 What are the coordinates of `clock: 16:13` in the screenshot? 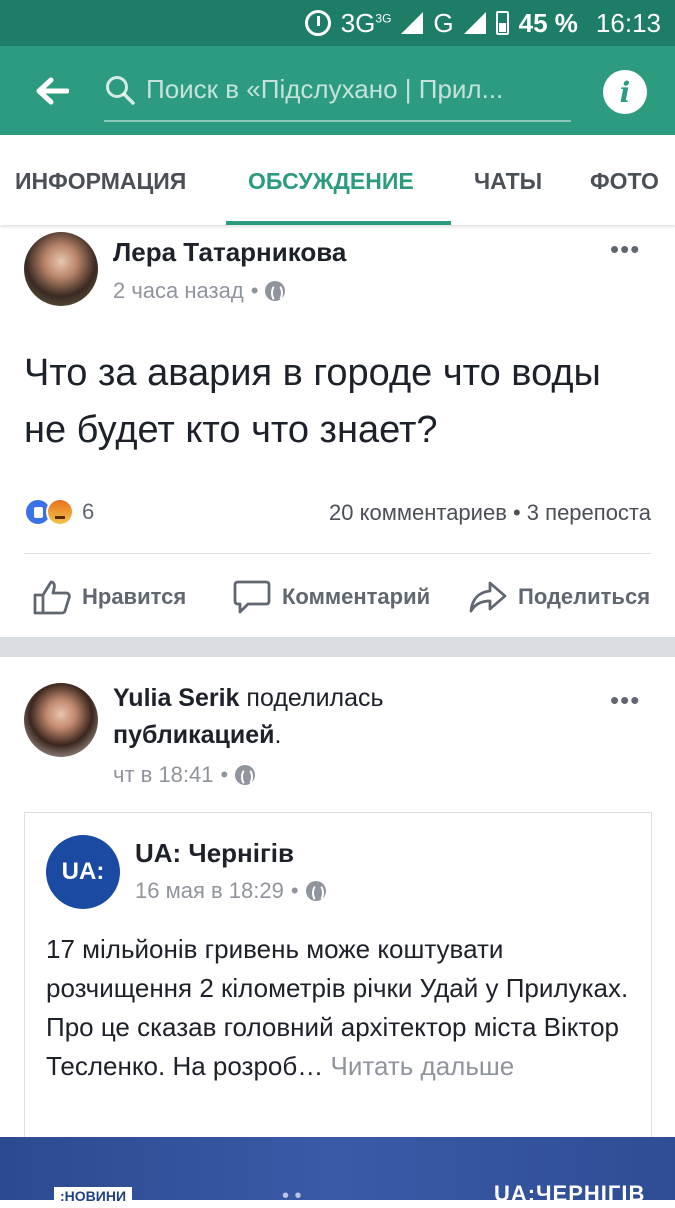 It's located at (628, 22).